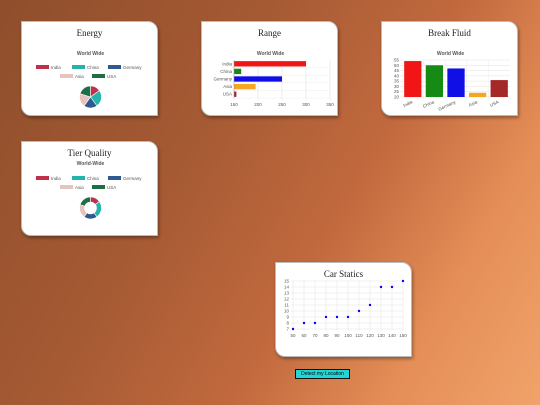 The image size is (540, 405). What do you see at coordinates (397, 60) in the screenshot?
I see `y-tick-label-55: 55` at bounding box center [397, 60].